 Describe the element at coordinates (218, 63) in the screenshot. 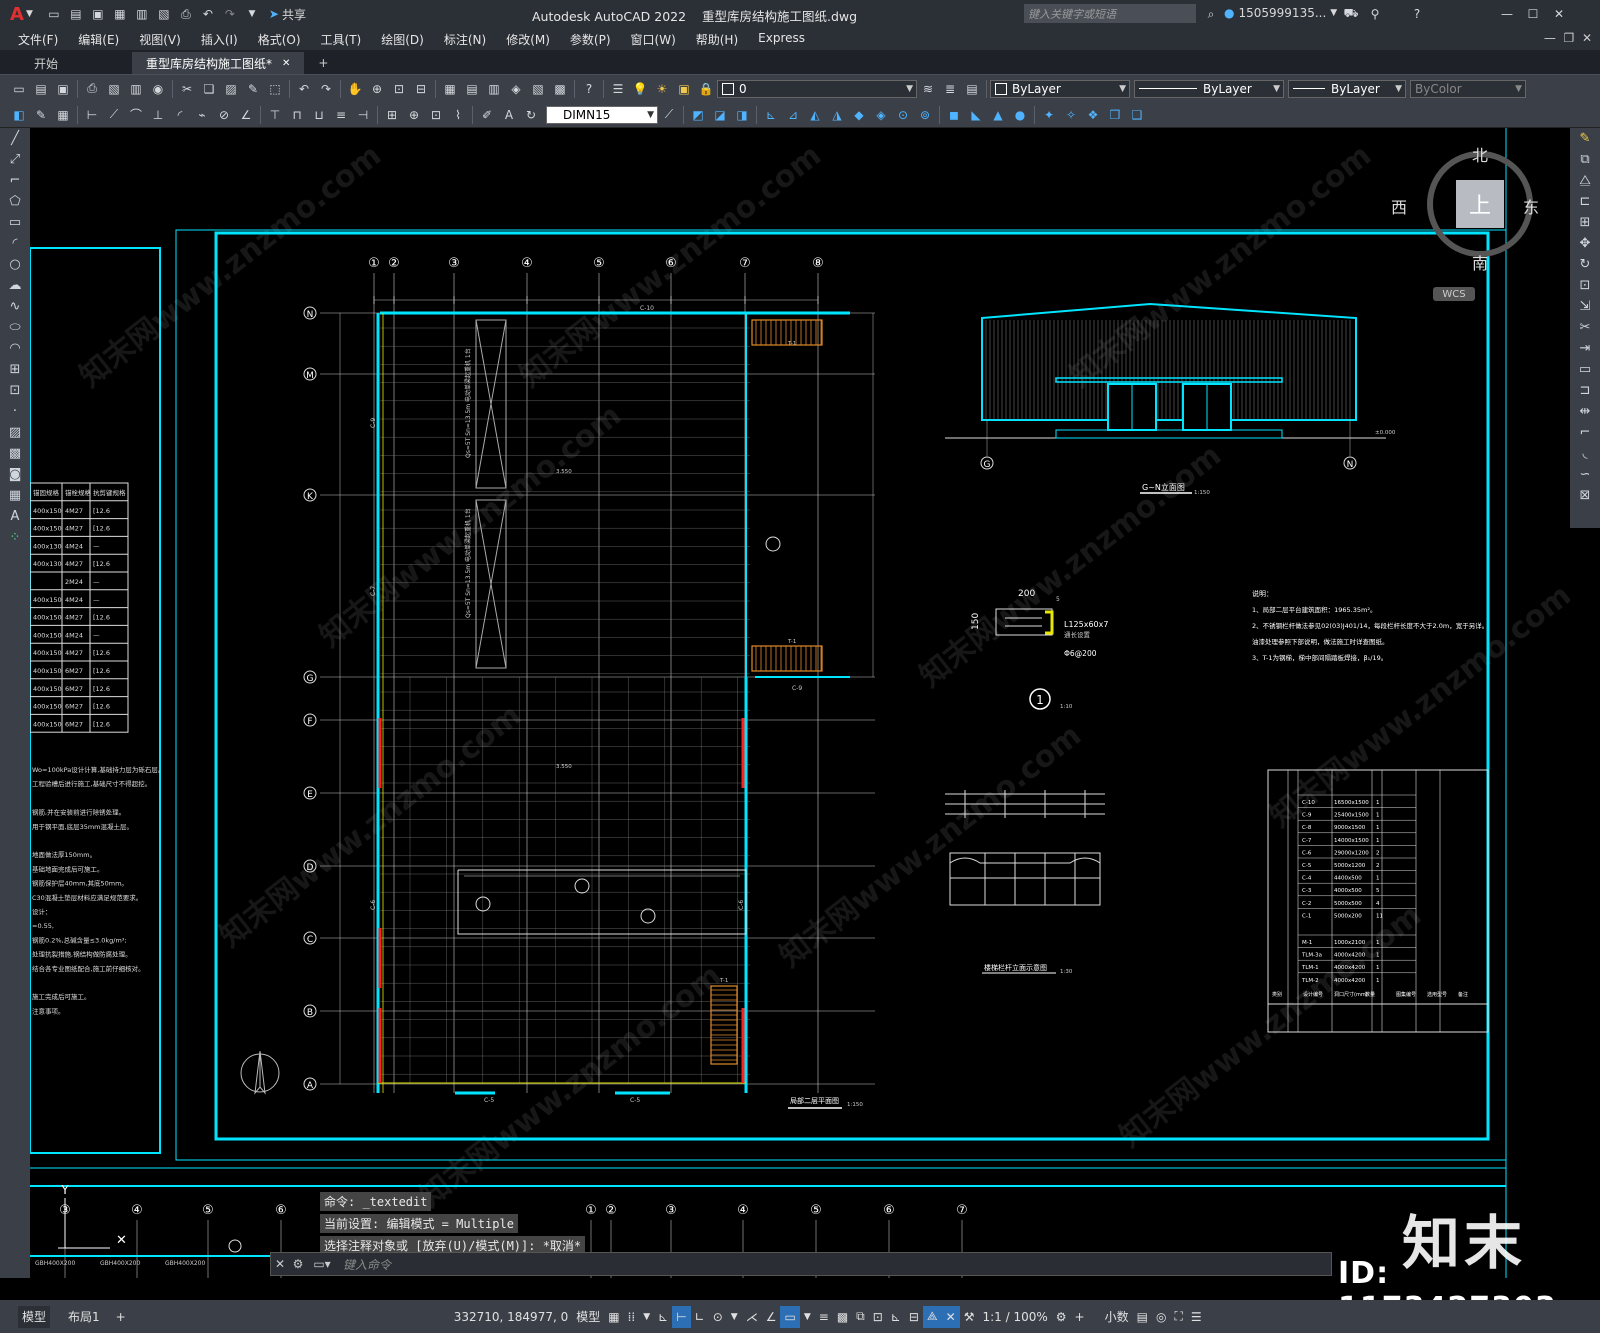

I see `tab-document: 重型库房结构施工图纸* ✕` at that location.